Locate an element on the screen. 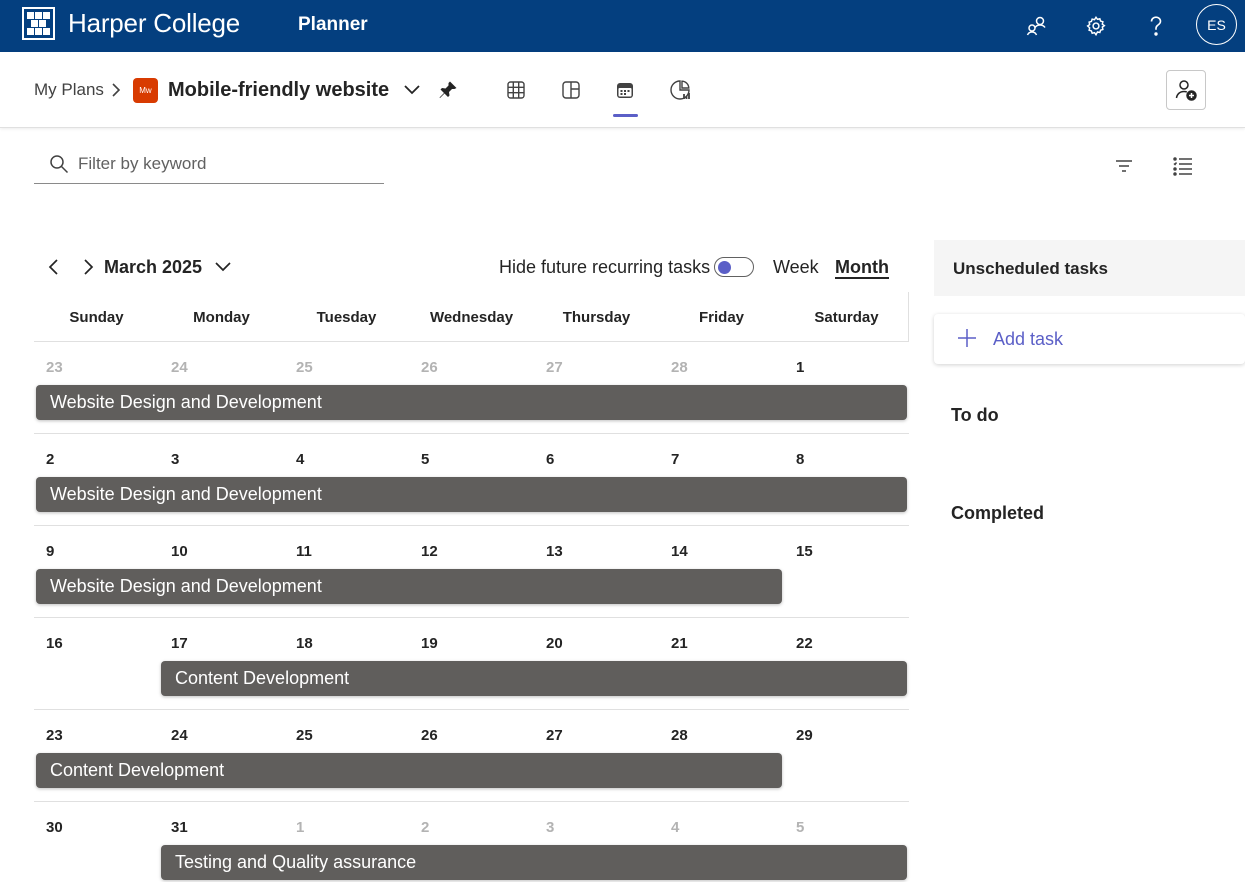 The height and width of the screenshot is (882, 1245). day-number: 11 is located at coordinates (304, 551).